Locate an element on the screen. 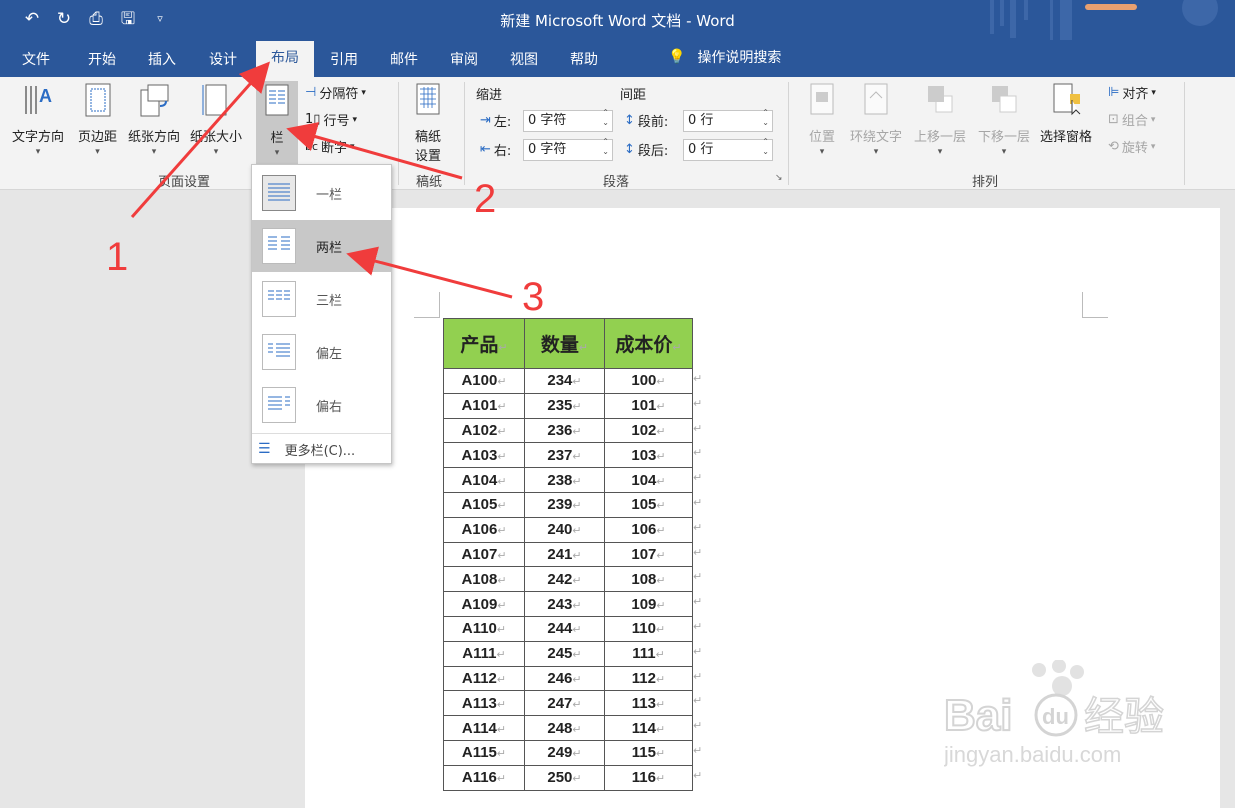  annotation-number-1: 1 is located at coordinates (117, 257).